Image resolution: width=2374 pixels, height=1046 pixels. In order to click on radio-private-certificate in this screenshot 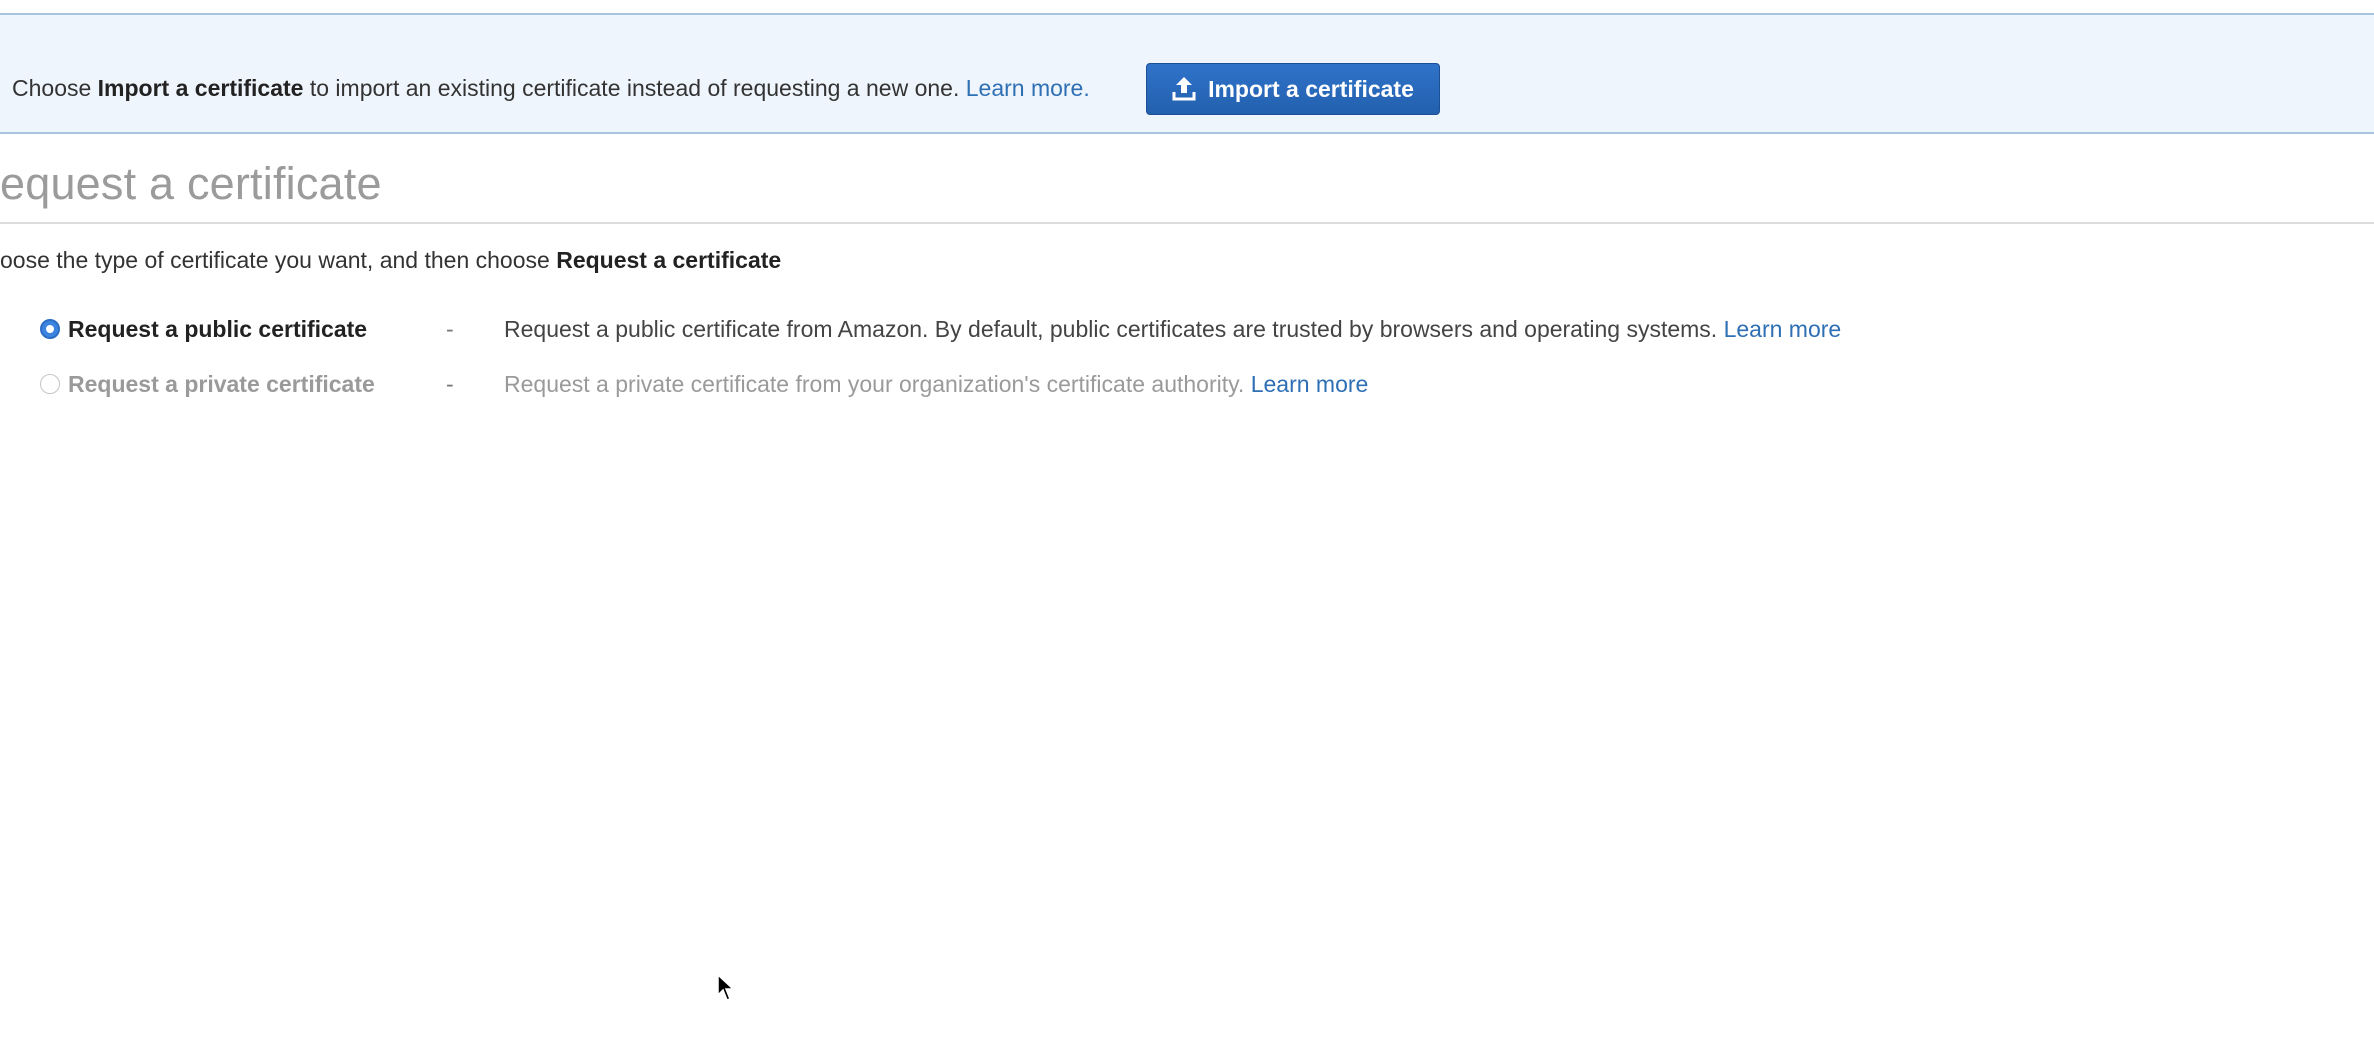, I will do `click(50, 384)`.